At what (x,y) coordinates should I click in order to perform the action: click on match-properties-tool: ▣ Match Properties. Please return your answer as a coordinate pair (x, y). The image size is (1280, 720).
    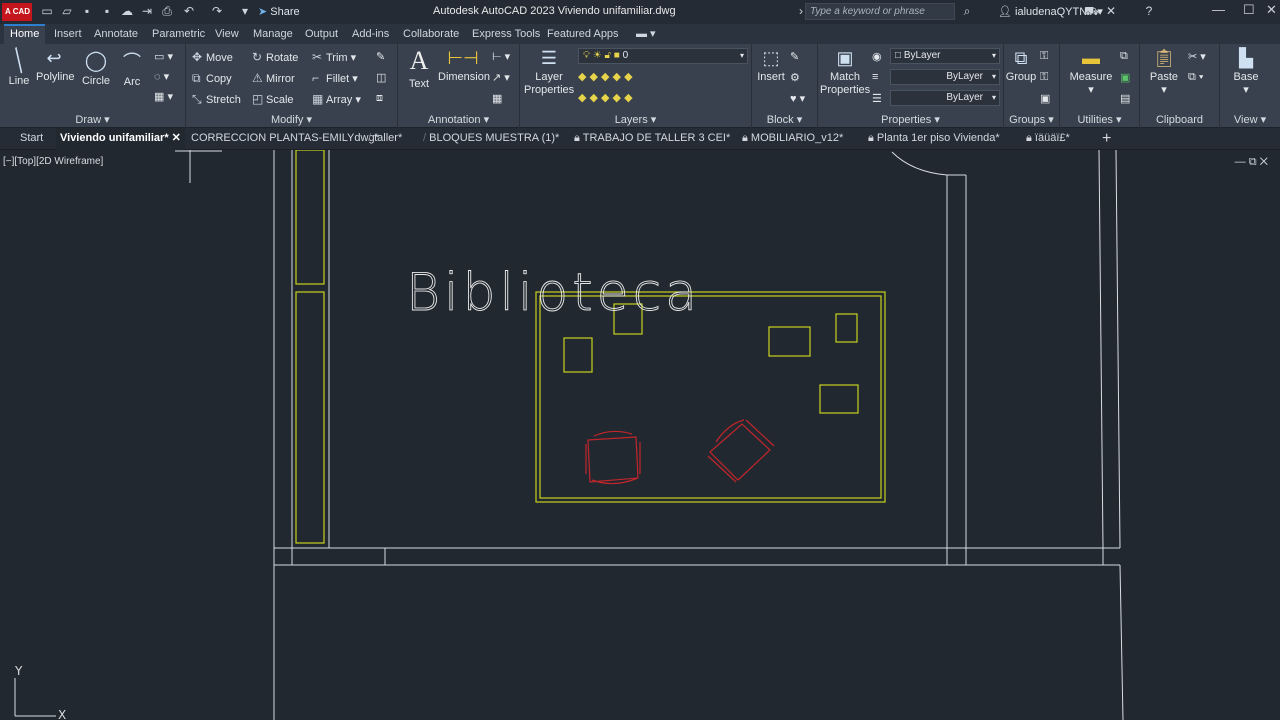
    Looking at the image, I should click on (845, 72).